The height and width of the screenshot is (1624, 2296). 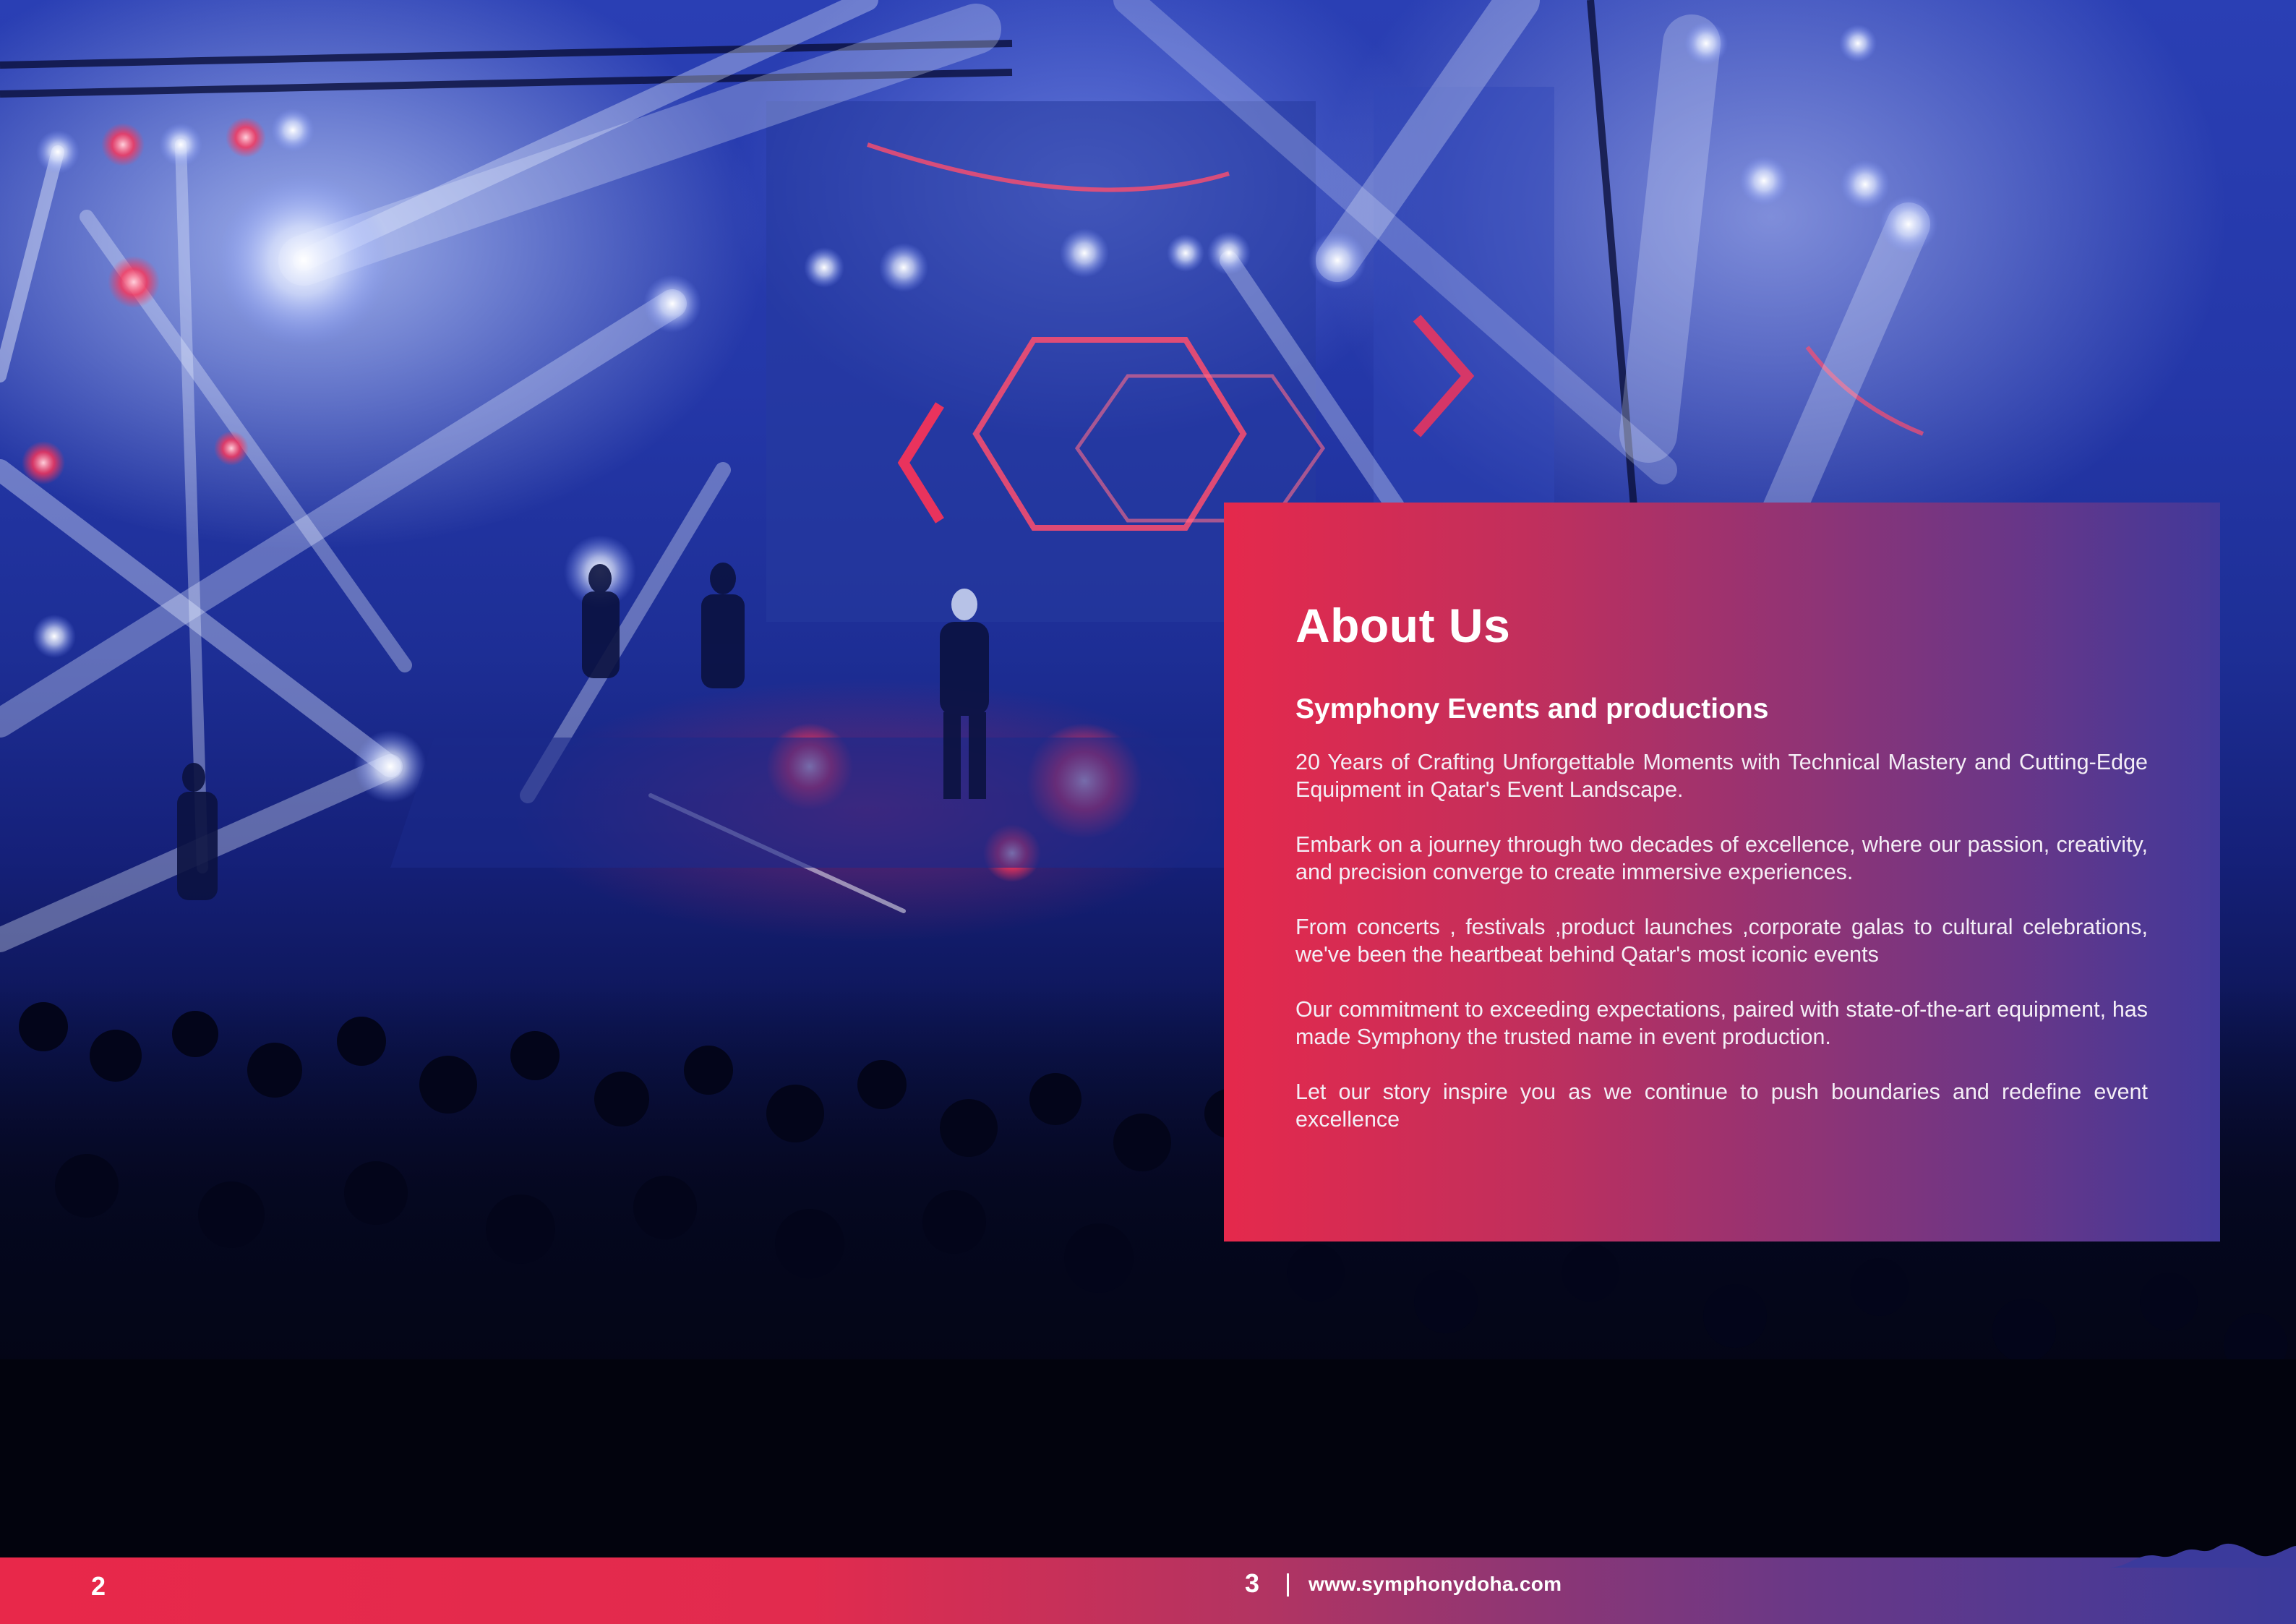 I want to click on stage-floor, so click(x=831, y=803).